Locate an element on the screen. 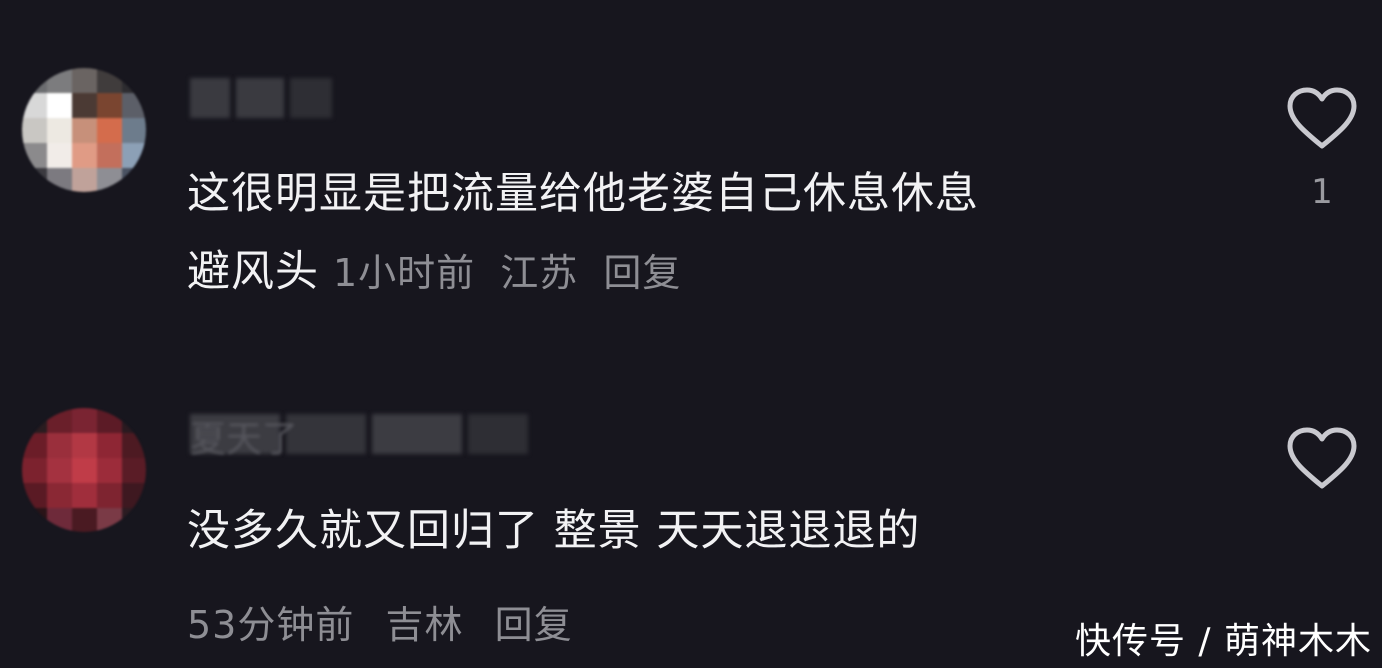 This screenshot has height=668, width=1382. comment-text: 这很明显是把流量给他老婆自己休息休息 避风头 1小时前 江苏 回复 is located at coordinates (583, 233).